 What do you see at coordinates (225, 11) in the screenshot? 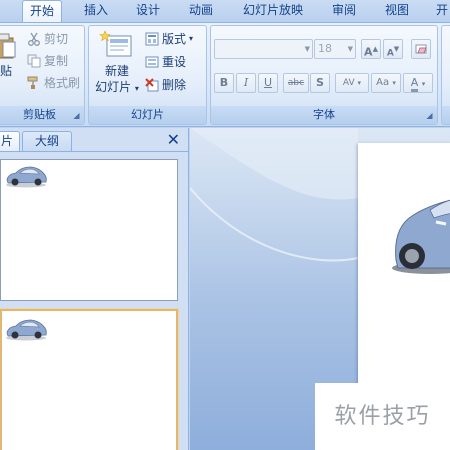
I see `ribbon-tab-bar: 开始 插入 设计 动画 幻灯片放映 审阅 视图 开` at bounding box center [225, 11].